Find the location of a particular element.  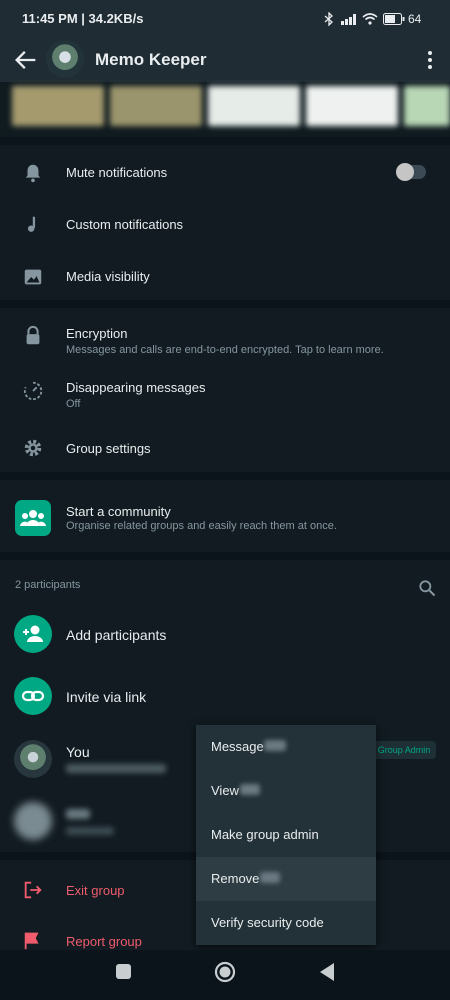

search-icon is located at coordinates (427, 588).